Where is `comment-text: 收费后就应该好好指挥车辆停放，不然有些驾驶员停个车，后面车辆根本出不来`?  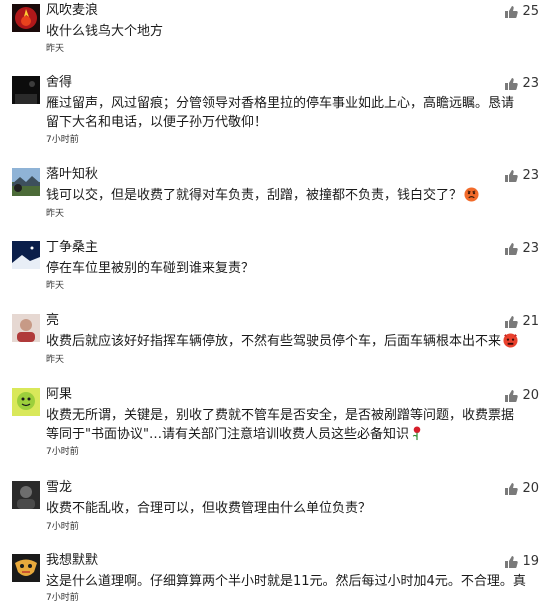 comment-text: 收费后就应该好好指挥车辆停放，不然有些驾驶员停个车，后面车辆根本出不来 is located at coordinates (286, 341).